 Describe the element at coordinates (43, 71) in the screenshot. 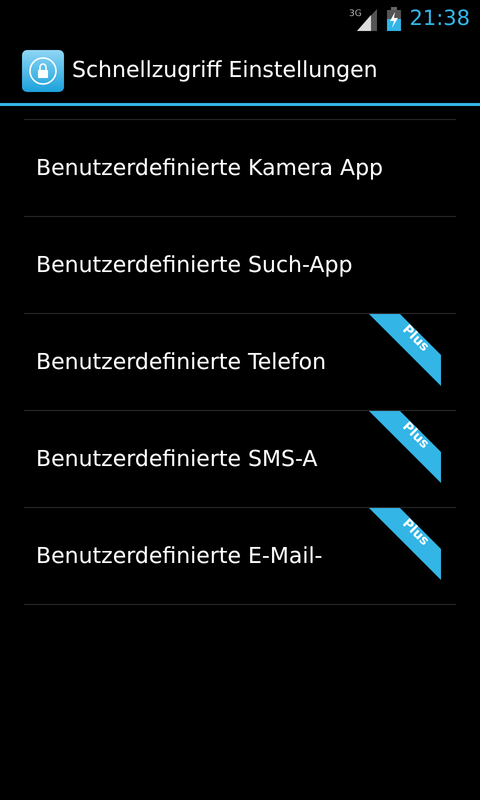

I see `lock-icon` at that location.